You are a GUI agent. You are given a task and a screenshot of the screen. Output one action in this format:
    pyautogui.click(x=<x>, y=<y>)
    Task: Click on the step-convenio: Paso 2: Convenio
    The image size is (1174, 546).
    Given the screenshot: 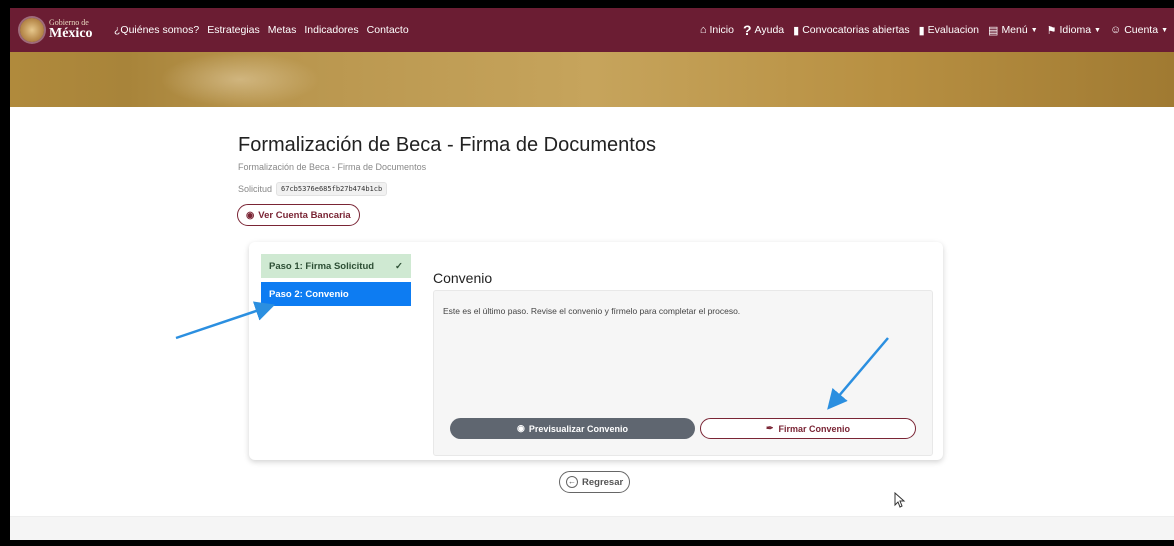 What is the action you would take?
    pyautogui.click(x=336, y=294)
    